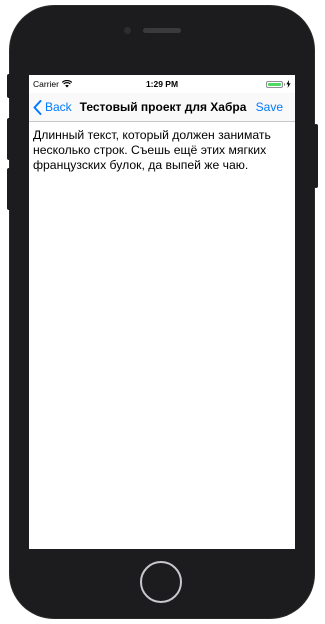 This screenshot has height=624, width=325. I want to click on home-button, so click(161, 582).